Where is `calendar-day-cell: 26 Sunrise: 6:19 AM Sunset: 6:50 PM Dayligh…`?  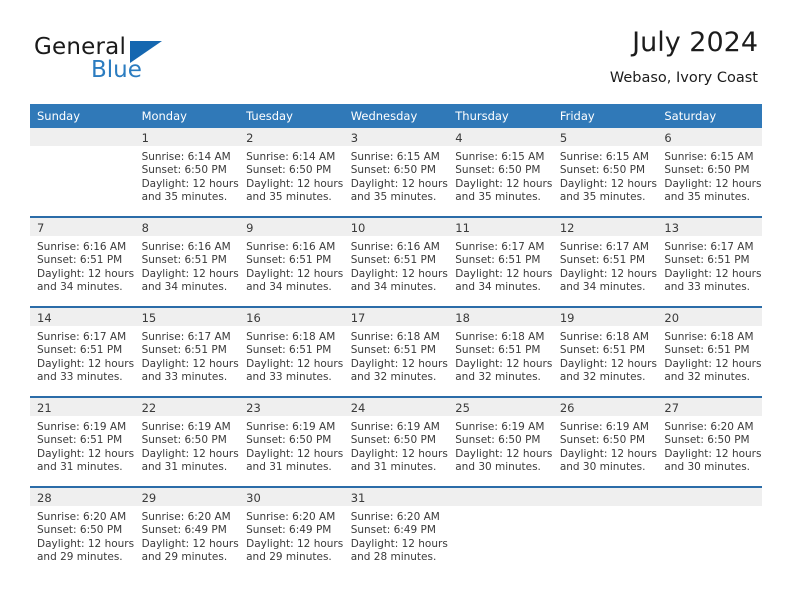 calendar-day-cell: 26 Sunrise: 6:19 AM Sunset: 6:50 PM Dayligh… is located at coordinates (605, 442).